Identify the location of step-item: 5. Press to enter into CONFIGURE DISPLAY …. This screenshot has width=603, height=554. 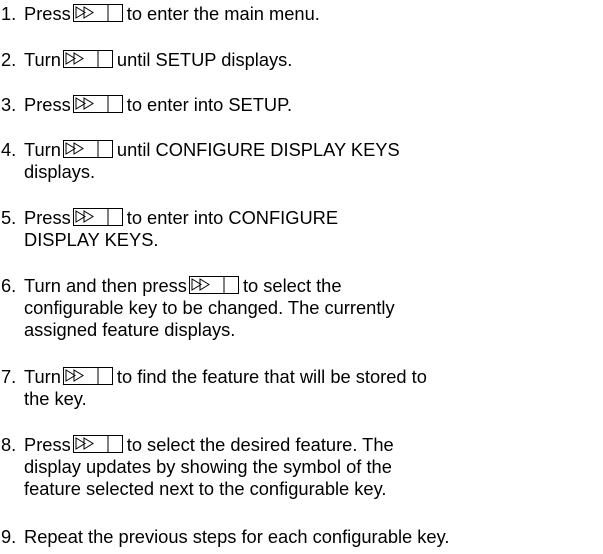
(301, 229).